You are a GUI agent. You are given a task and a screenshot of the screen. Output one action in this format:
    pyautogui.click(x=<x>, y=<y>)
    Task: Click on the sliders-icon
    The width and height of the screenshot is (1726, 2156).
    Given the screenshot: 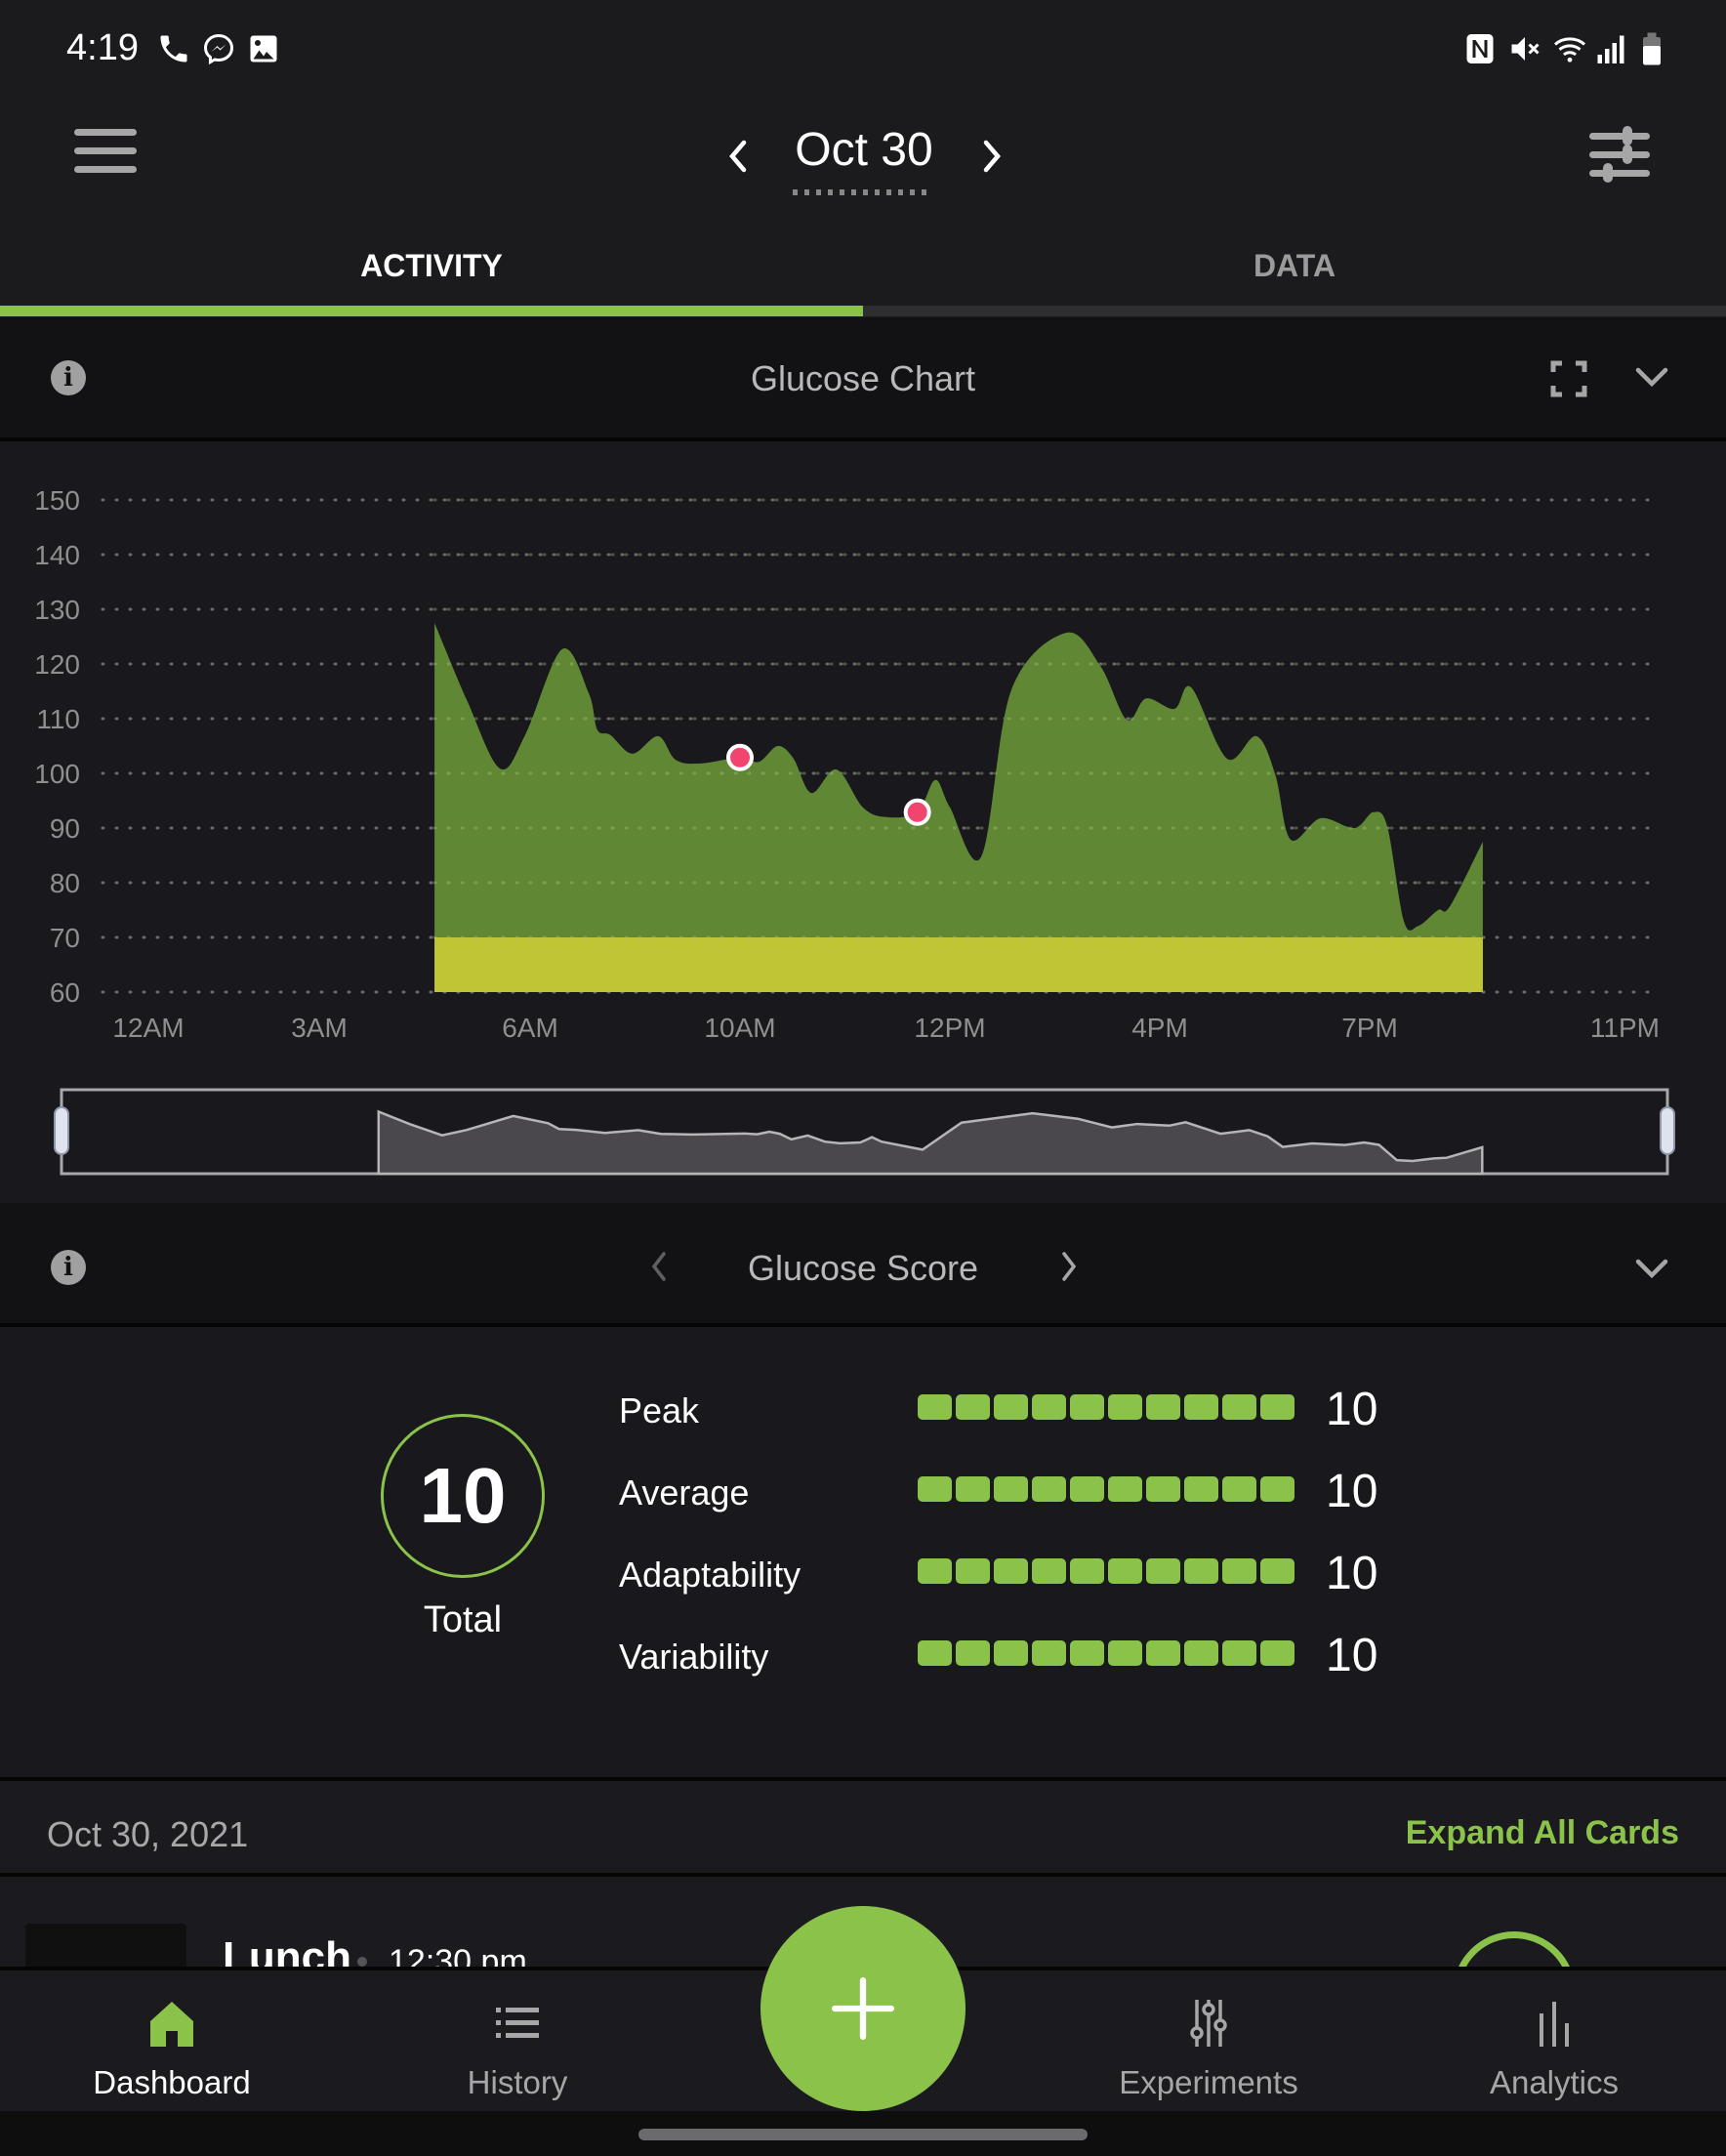 What is the action you would take?
    pyautogui.click(x=1620, y=155)
    